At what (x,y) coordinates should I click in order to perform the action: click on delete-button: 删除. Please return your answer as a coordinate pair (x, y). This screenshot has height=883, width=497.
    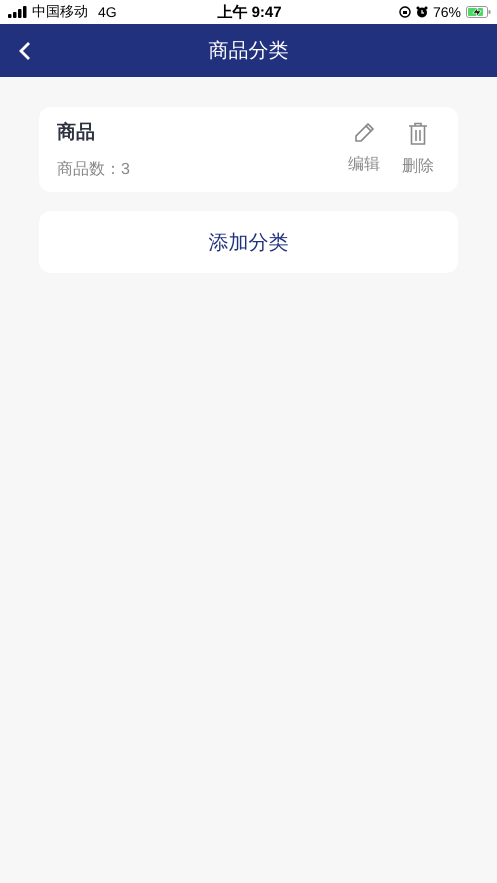
    Looking at the image, I should click on (418, 149).